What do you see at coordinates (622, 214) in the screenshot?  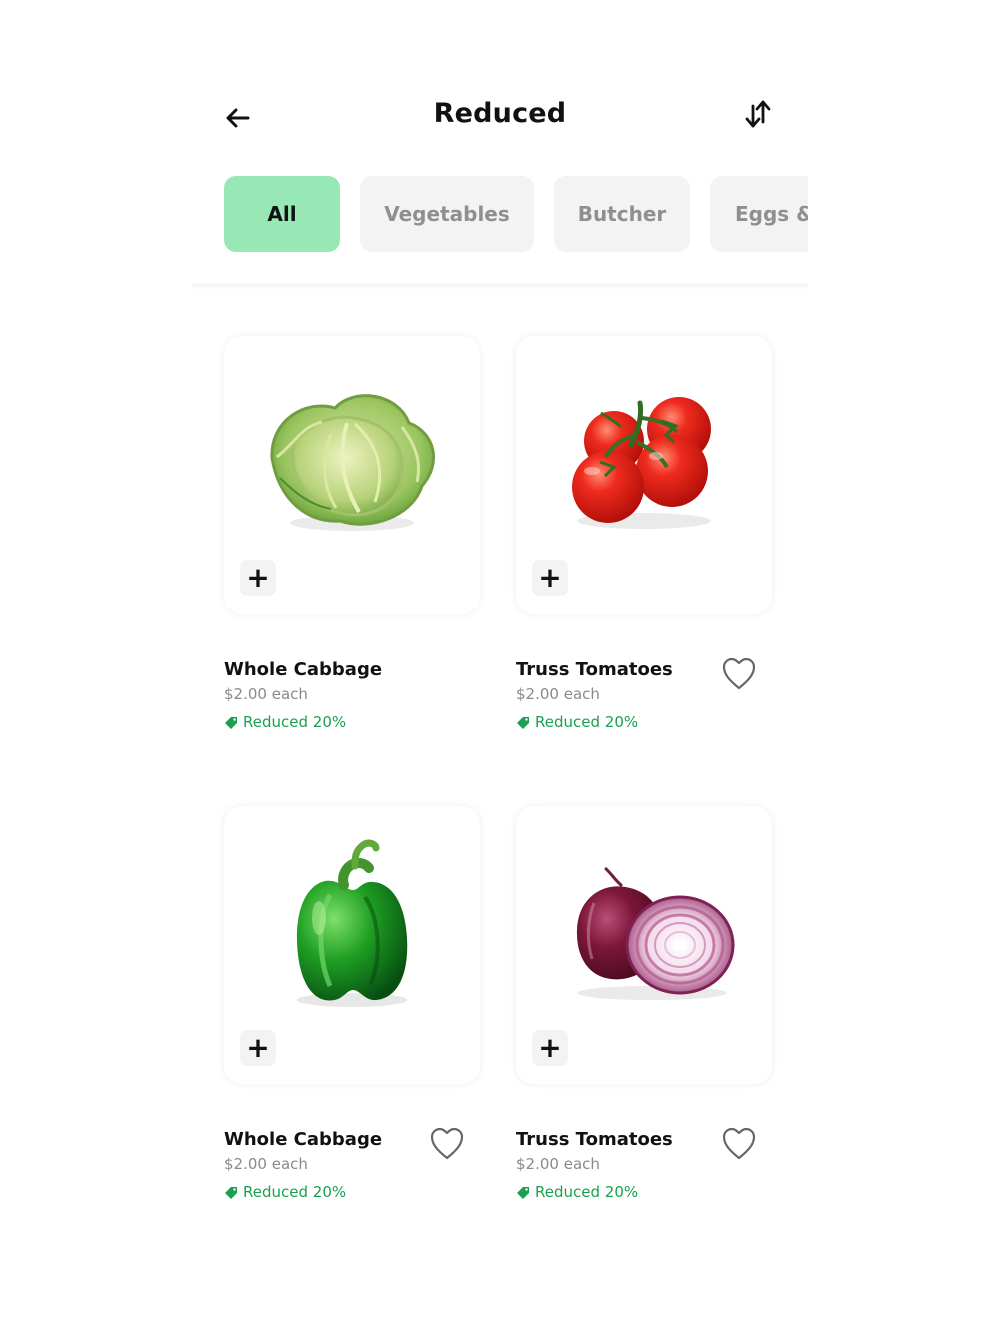 I see `filter-chip-butcher: Butcher` at bounding box center [622, 214].